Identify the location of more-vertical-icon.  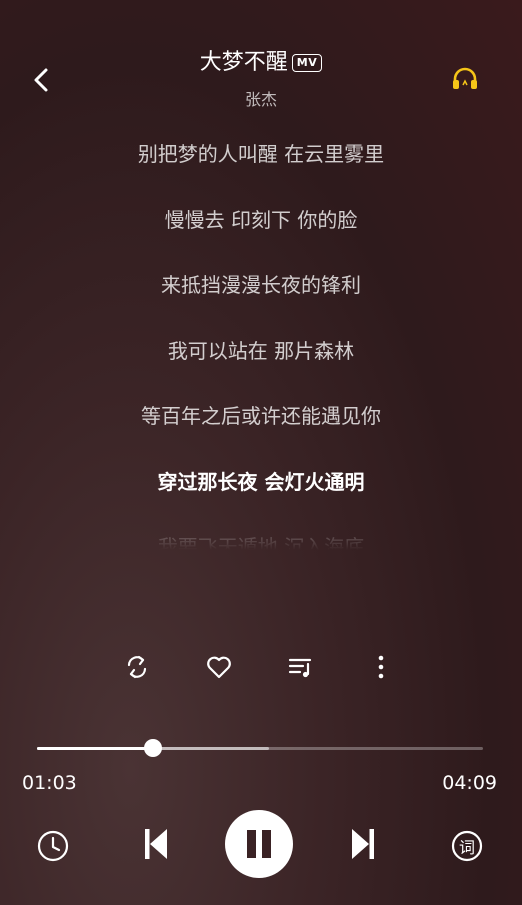
(381, 667).